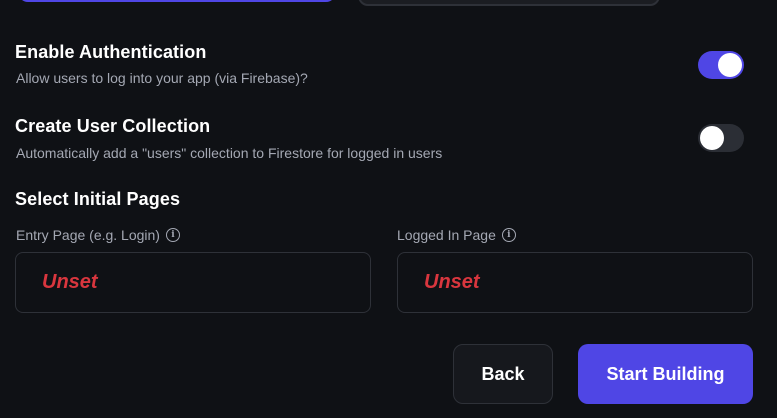 The width and height of the screenshot is (777, 418). I want to click on start-building-button: Start Building, so click(665, 374).